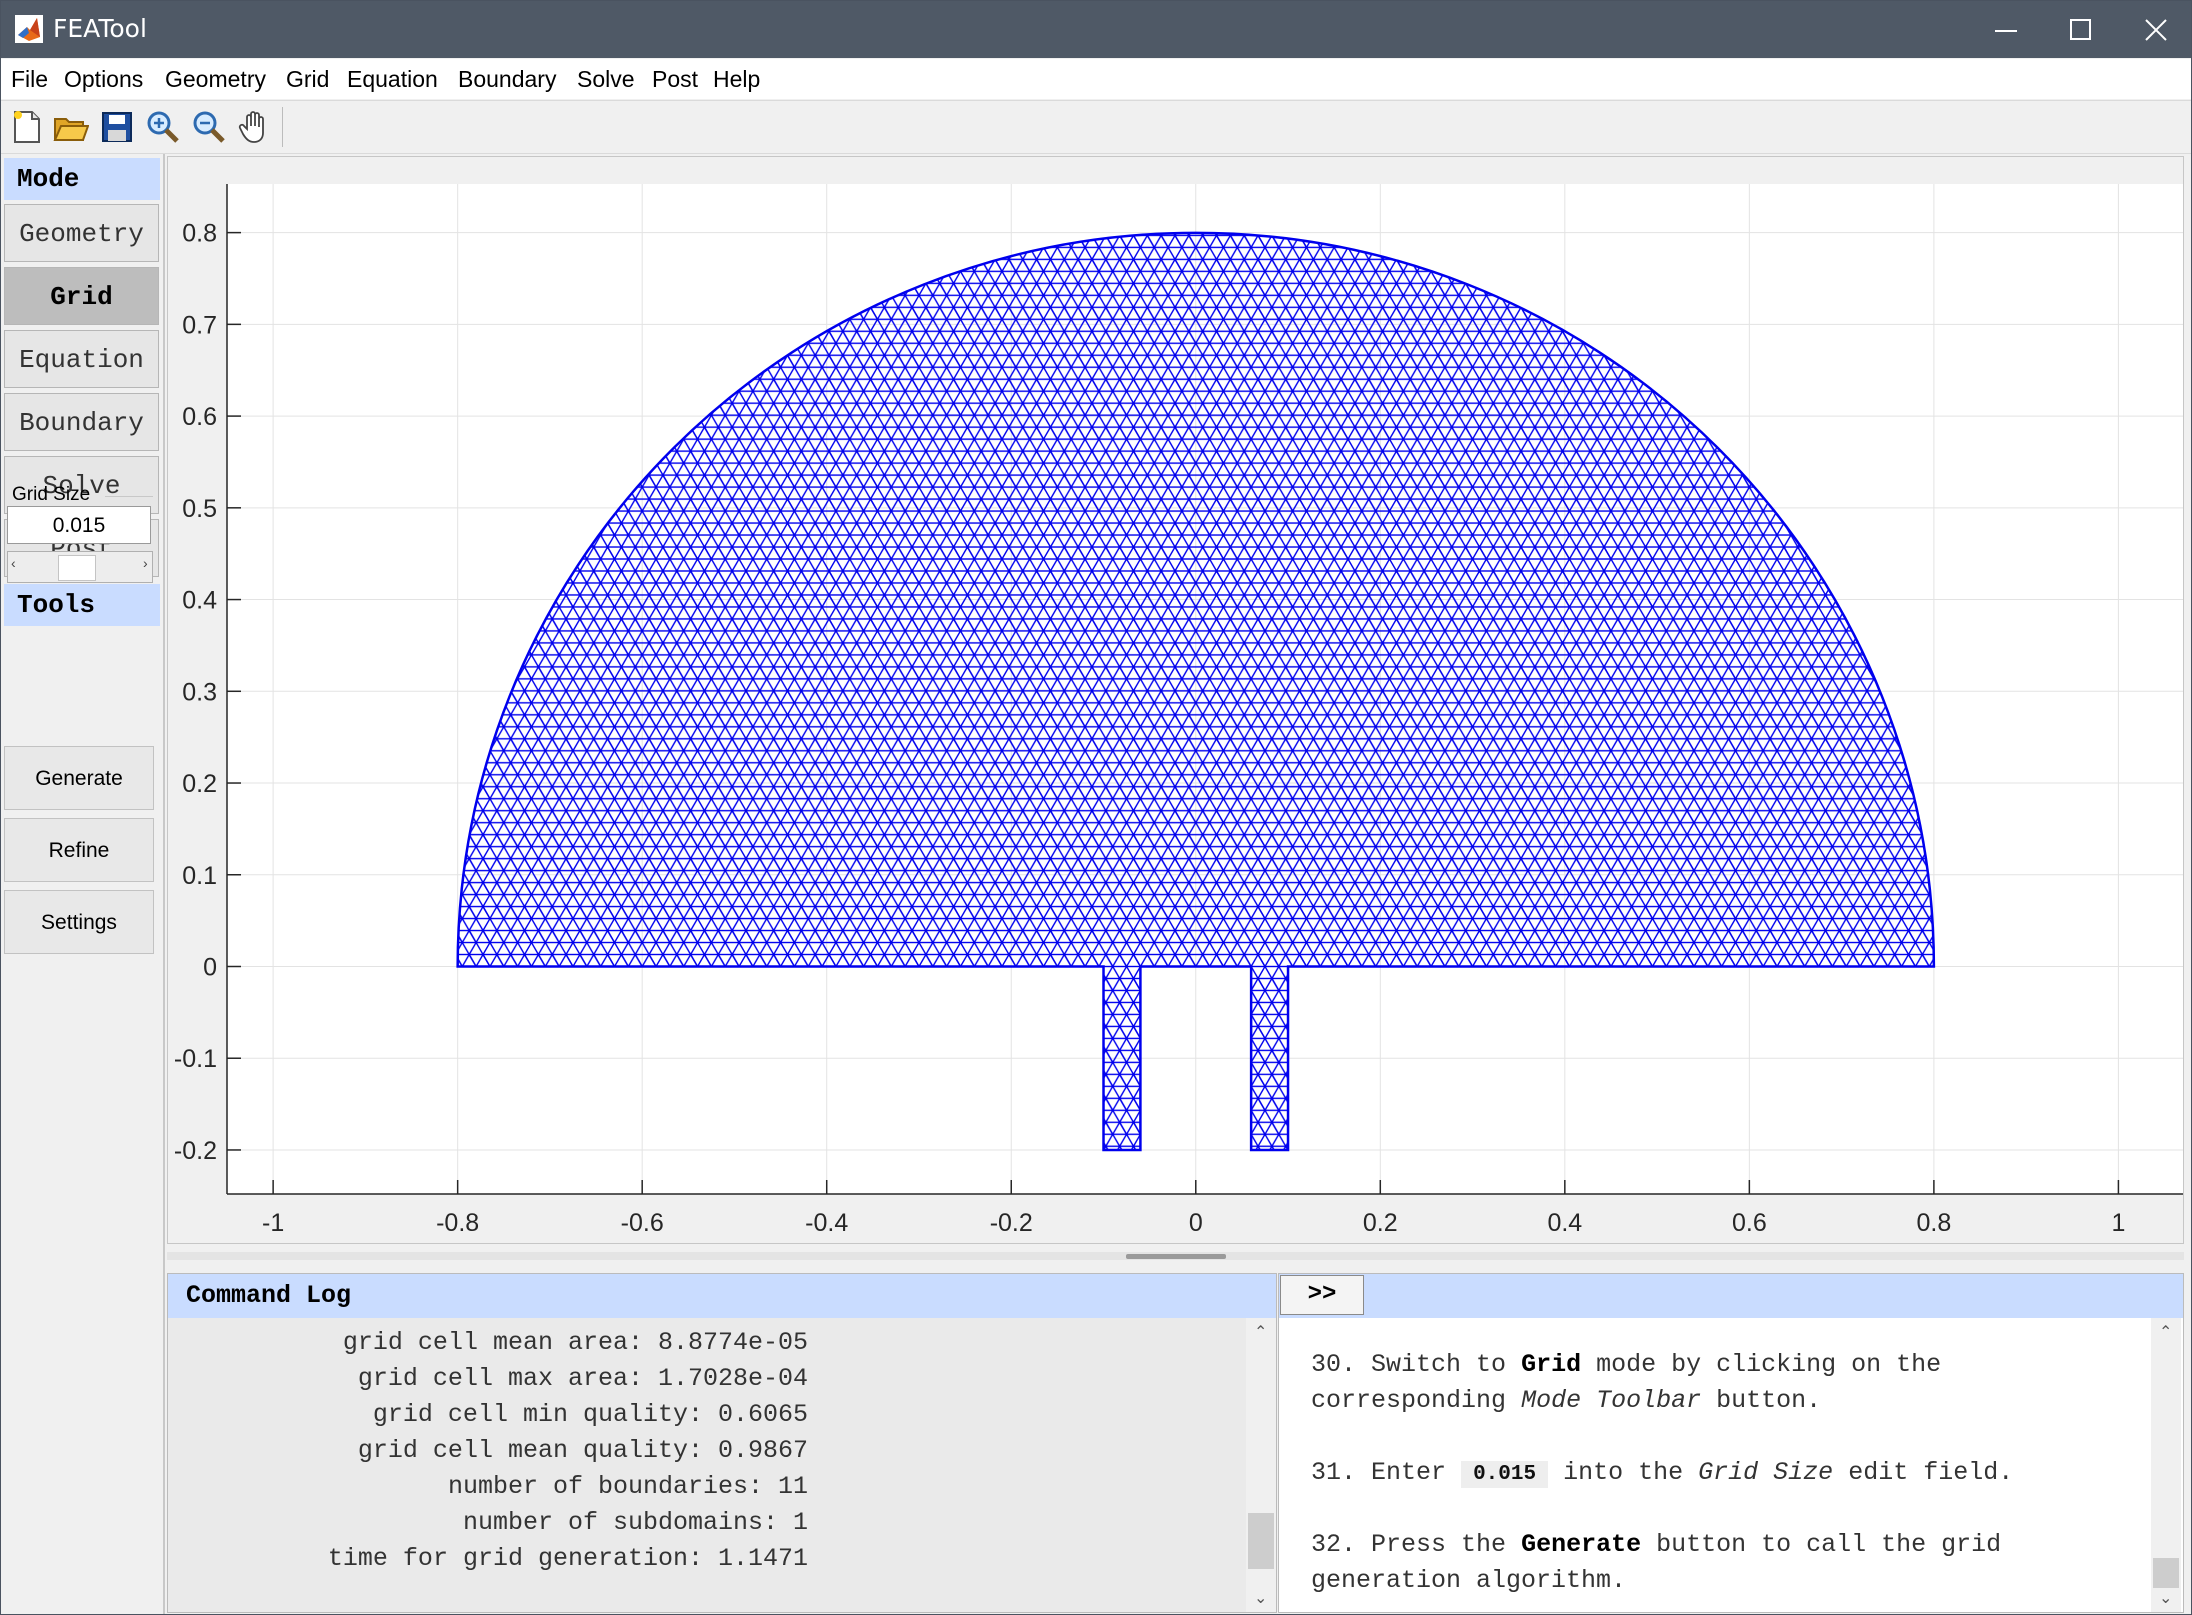 This screenshot has height=1615, width=2192. I want to click on open-button, so click(71, 127).